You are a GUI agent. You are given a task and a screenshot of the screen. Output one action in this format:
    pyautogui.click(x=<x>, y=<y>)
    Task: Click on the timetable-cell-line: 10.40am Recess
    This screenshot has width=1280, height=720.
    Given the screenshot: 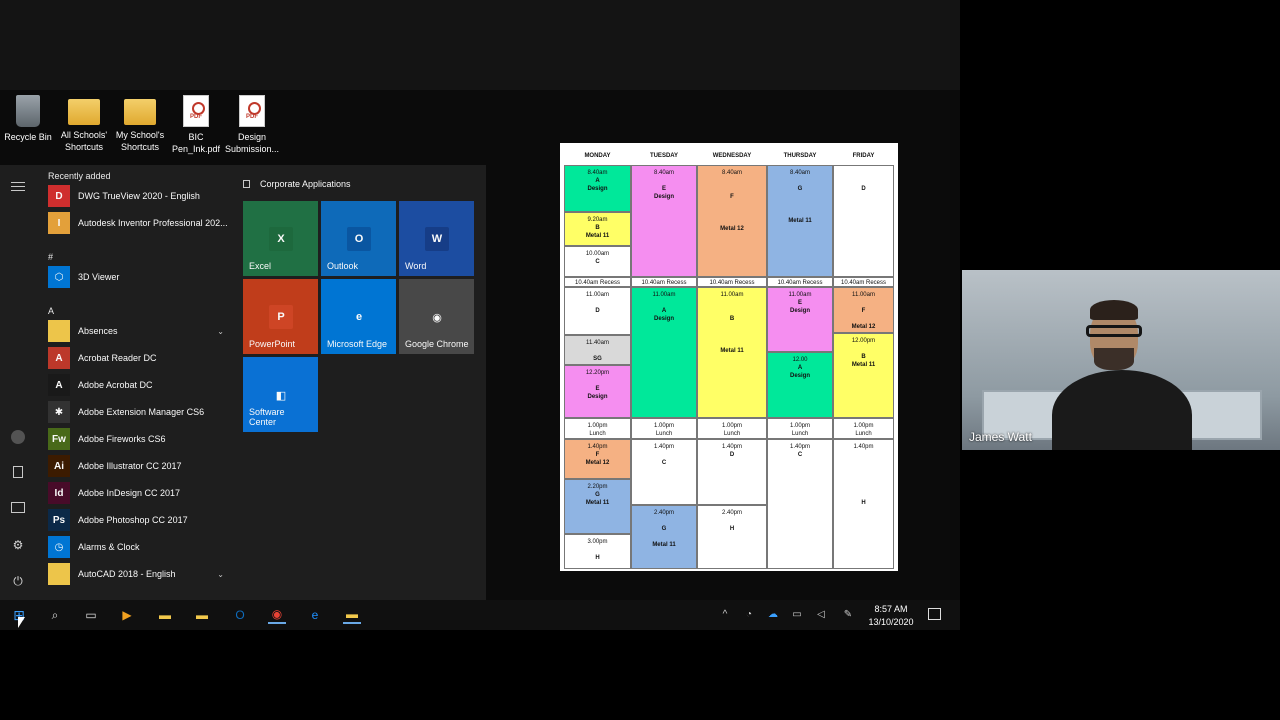 What is the action you would take?
    pyautogui.click(x=863, y=283)
    